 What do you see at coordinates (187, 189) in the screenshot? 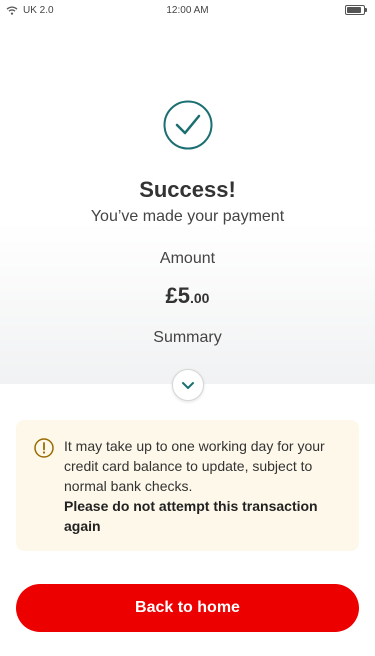
I see `success-title: Success!` at bounding box center [187, 189].